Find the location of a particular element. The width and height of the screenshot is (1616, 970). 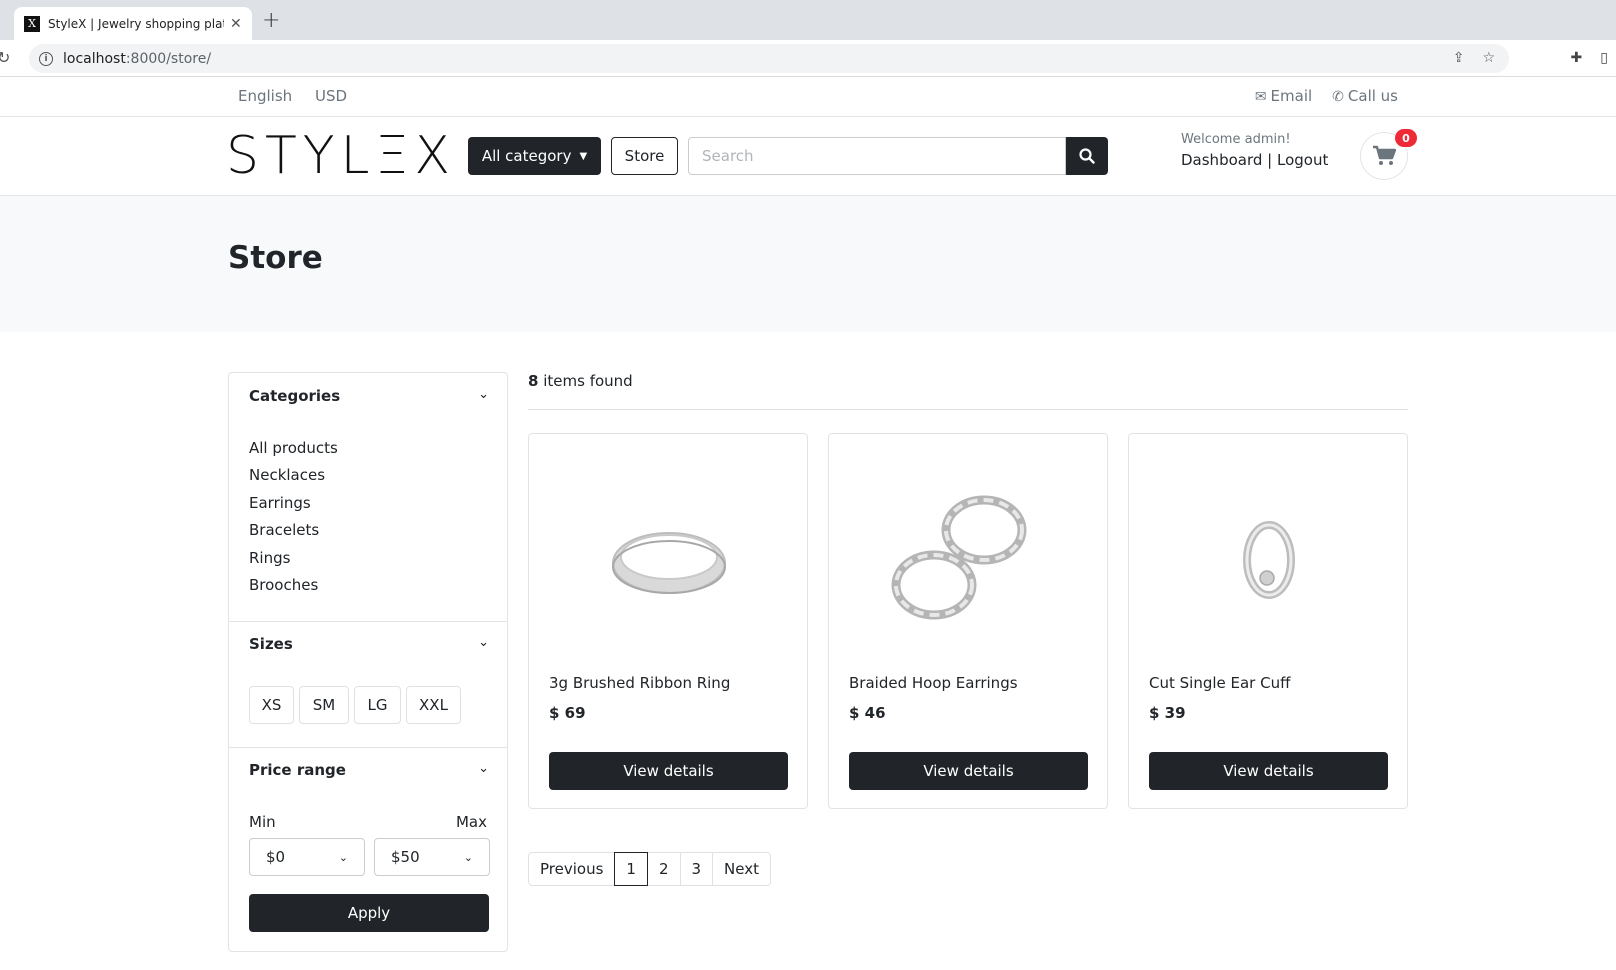

product-card: Braided Hoop Earrings $ 46 View details is located at coordinates (968, 621).